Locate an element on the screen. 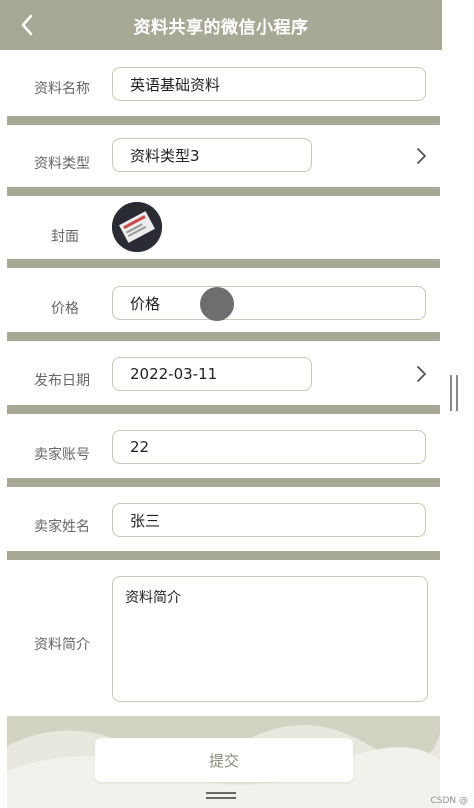 The width and height of the screenshot is (474, 808). nav-bar: 资料共享的微信小程序 is located at coordinates (221, 25).